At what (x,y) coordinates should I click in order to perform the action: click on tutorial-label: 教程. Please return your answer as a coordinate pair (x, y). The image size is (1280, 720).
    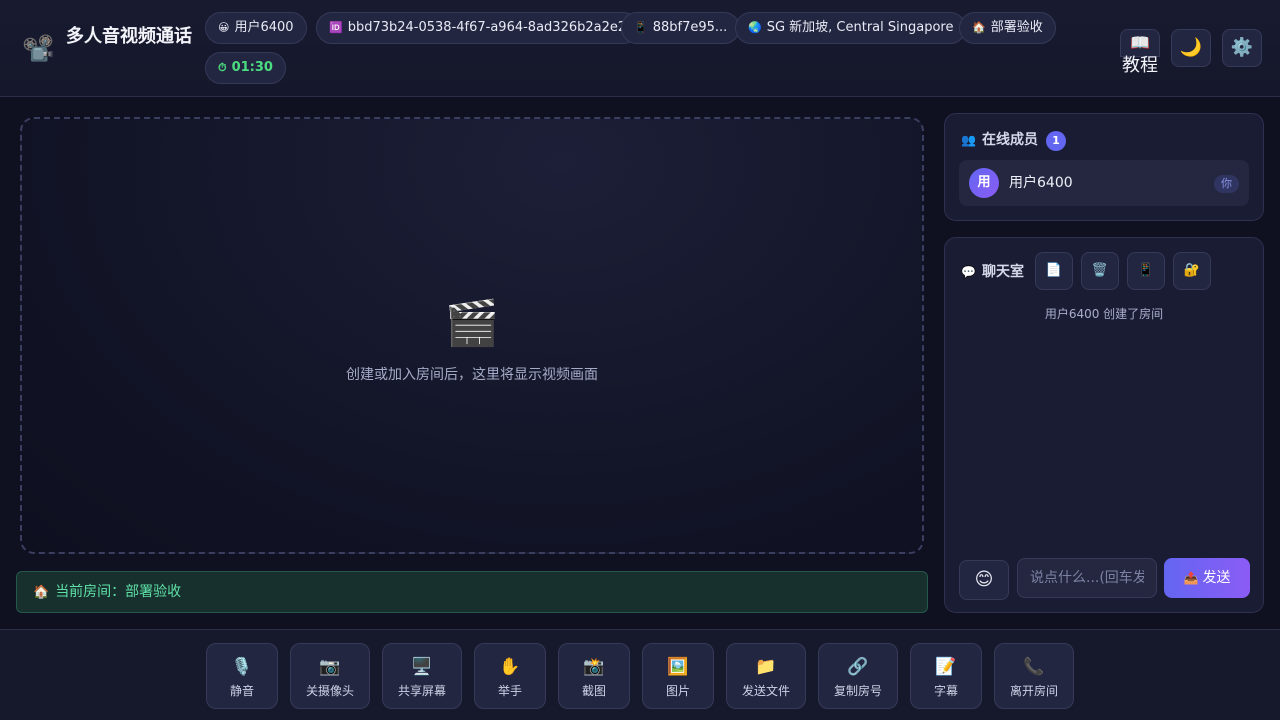
    Looking at the image, I should click on (1140, 65).